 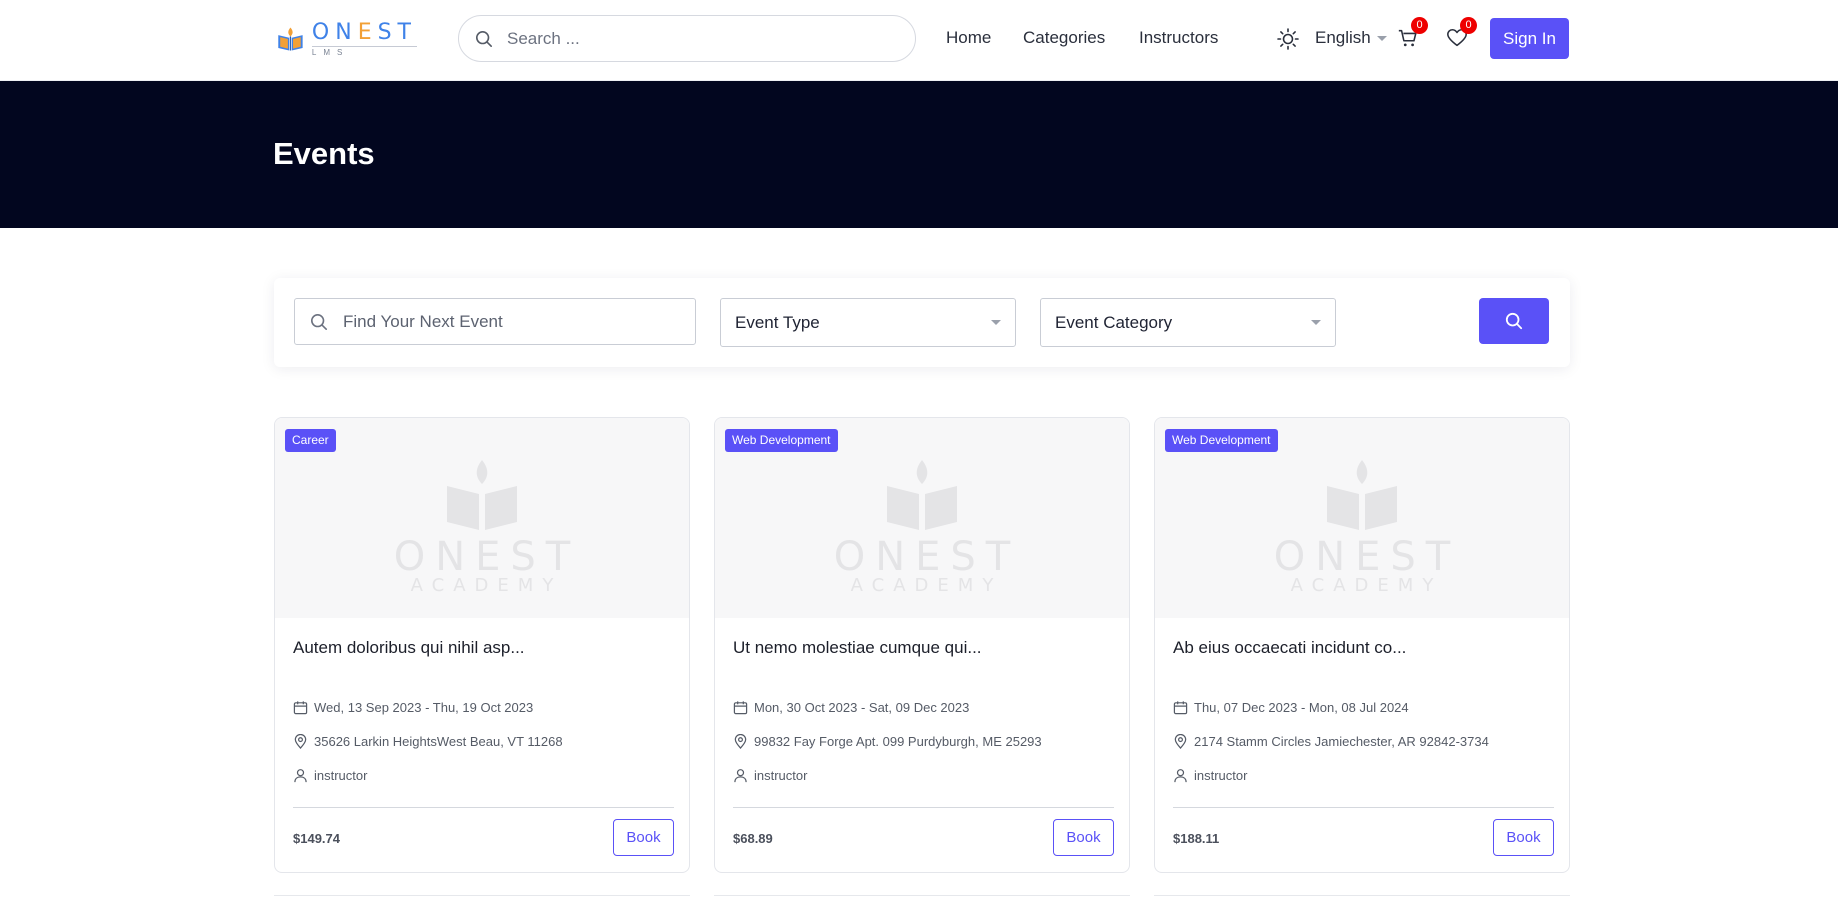 I want to click on nav-categories-link: Categories, so click(x=1064, y=38).